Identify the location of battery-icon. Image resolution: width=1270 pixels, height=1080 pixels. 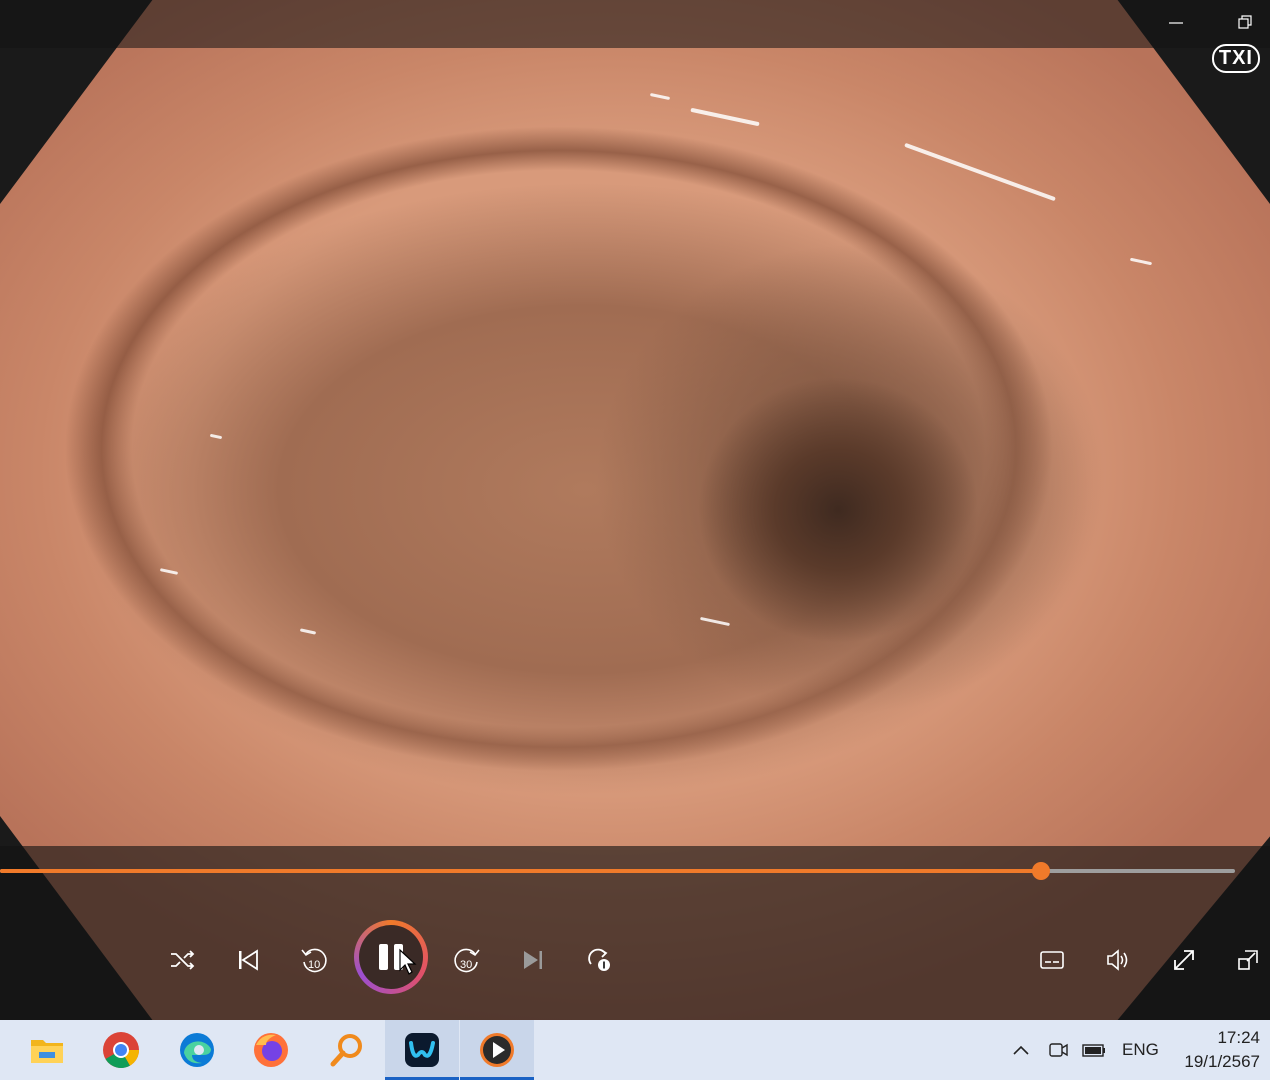
(1093, 1050).